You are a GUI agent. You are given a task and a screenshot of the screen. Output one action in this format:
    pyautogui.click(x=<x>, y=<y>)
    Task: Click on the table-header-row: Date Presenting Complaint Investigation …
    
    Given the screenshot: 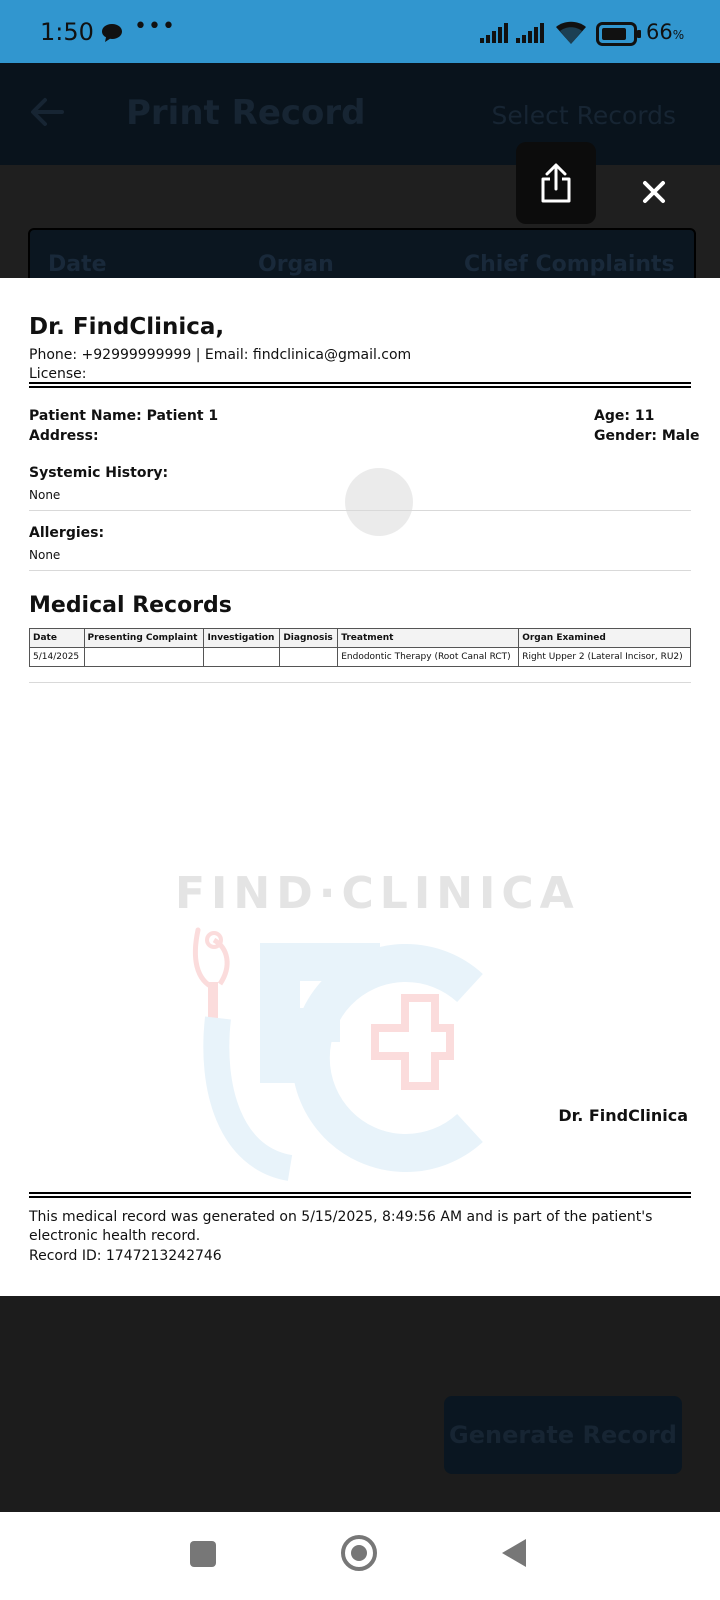 What is the action you would take?
    pyautogui.click(x=360, y=638)
    